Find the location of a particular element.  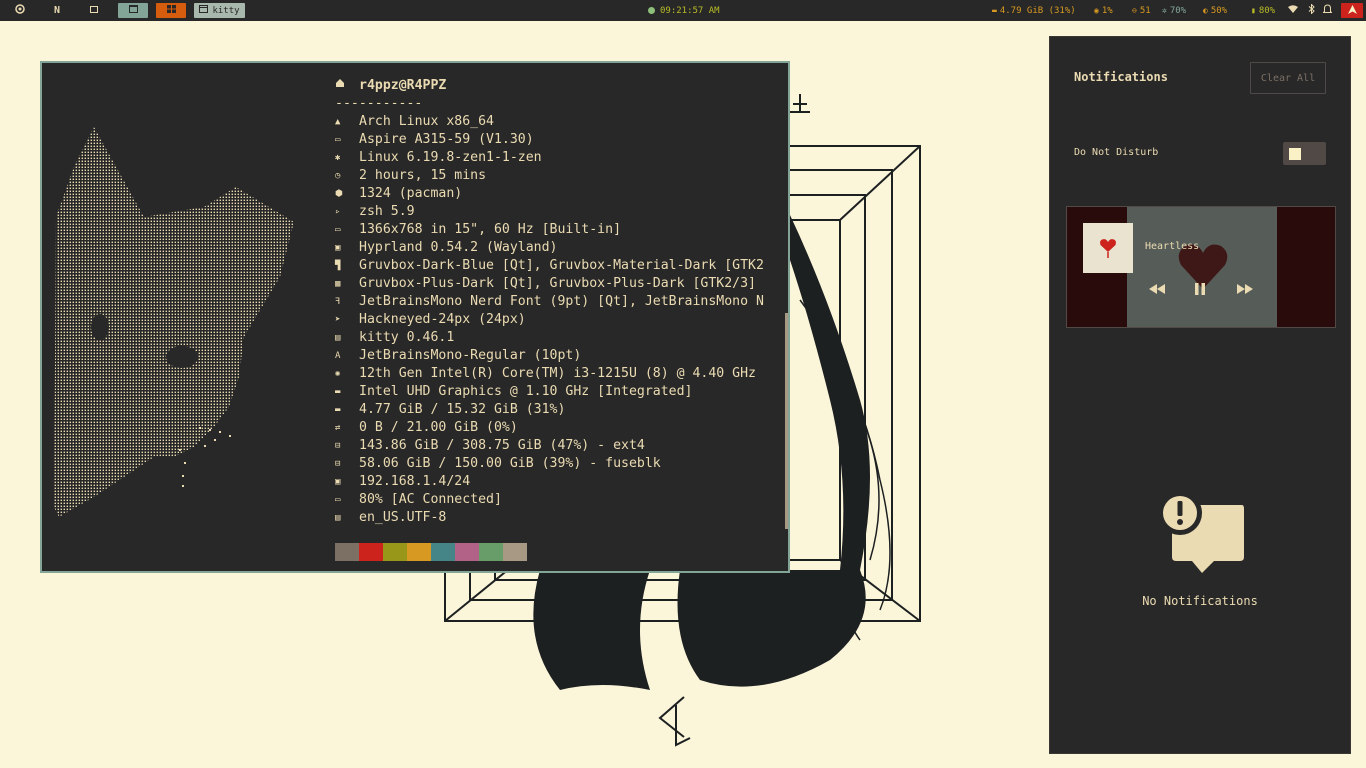

package-icon: ⬢ is located at coordinates (339, 194).